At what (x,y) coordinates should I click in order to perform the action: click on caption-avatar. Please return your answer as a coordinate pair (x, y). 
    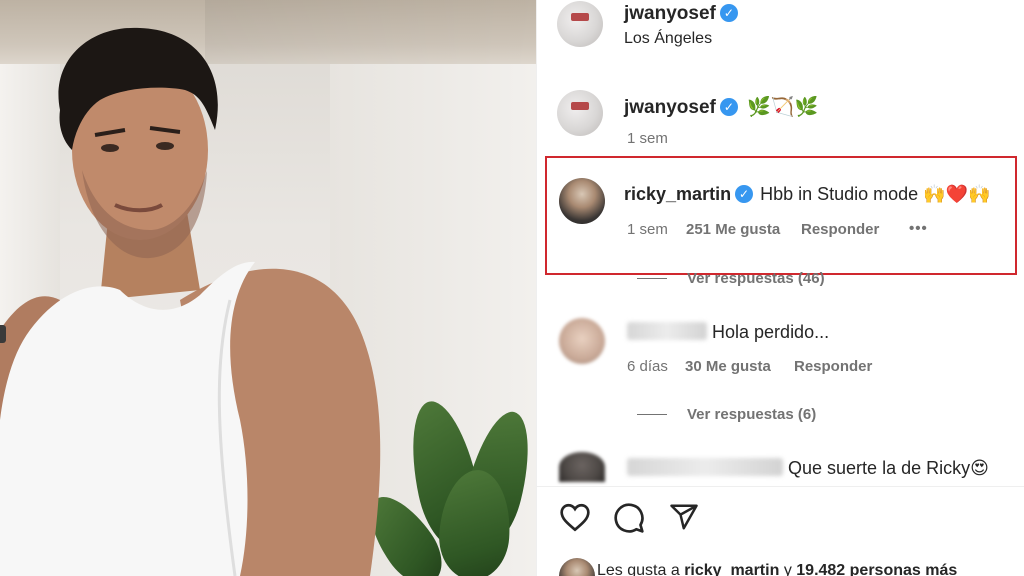
    Looking at the image, I should click on (580, 113).